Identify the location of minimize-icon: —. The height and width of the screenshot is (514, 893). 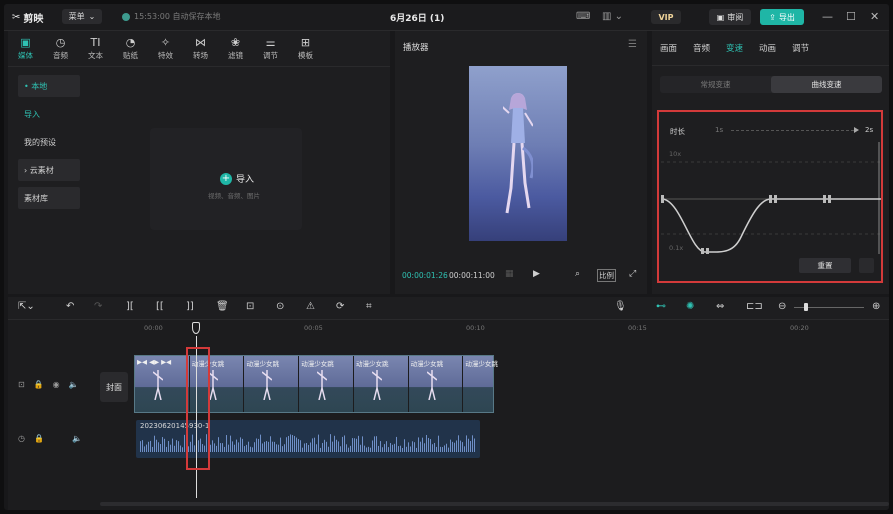
(827, 16).